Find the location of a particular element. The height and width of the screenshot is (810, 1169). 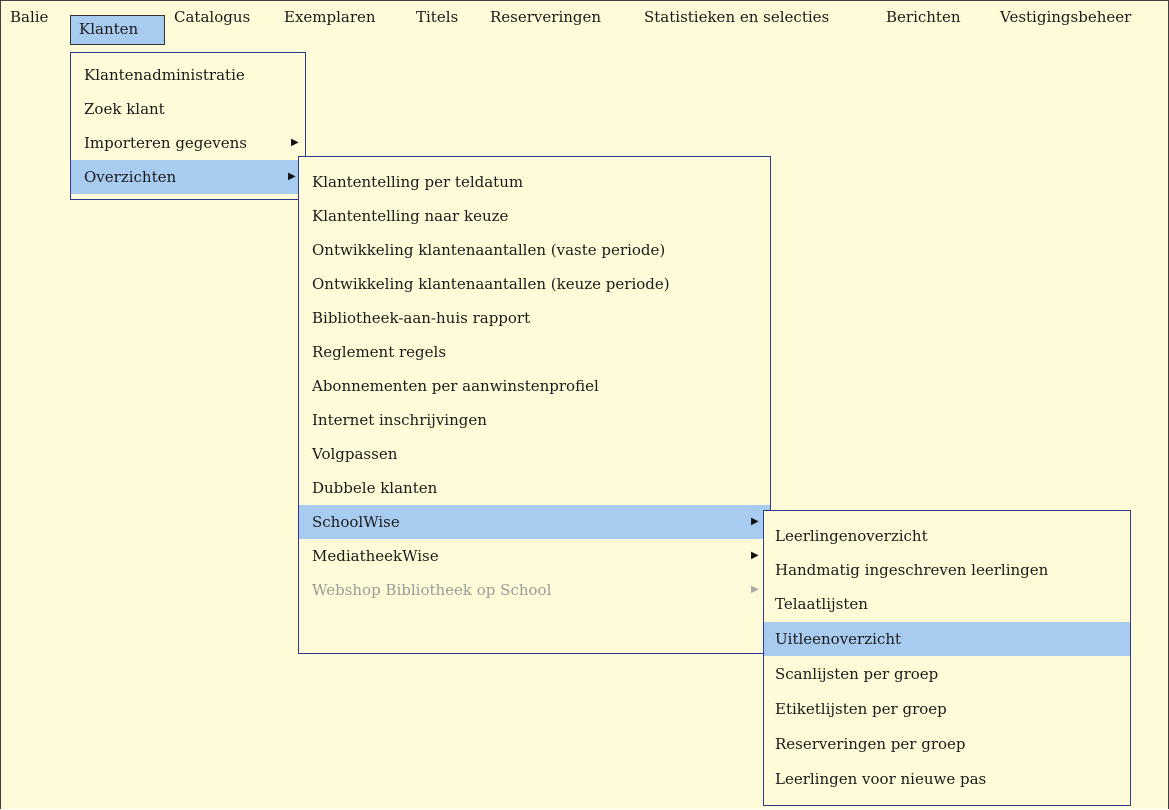

menu-item-abonnementen: Abonnementen per aanwinstenprofiel is located at coordinates (534, 386).